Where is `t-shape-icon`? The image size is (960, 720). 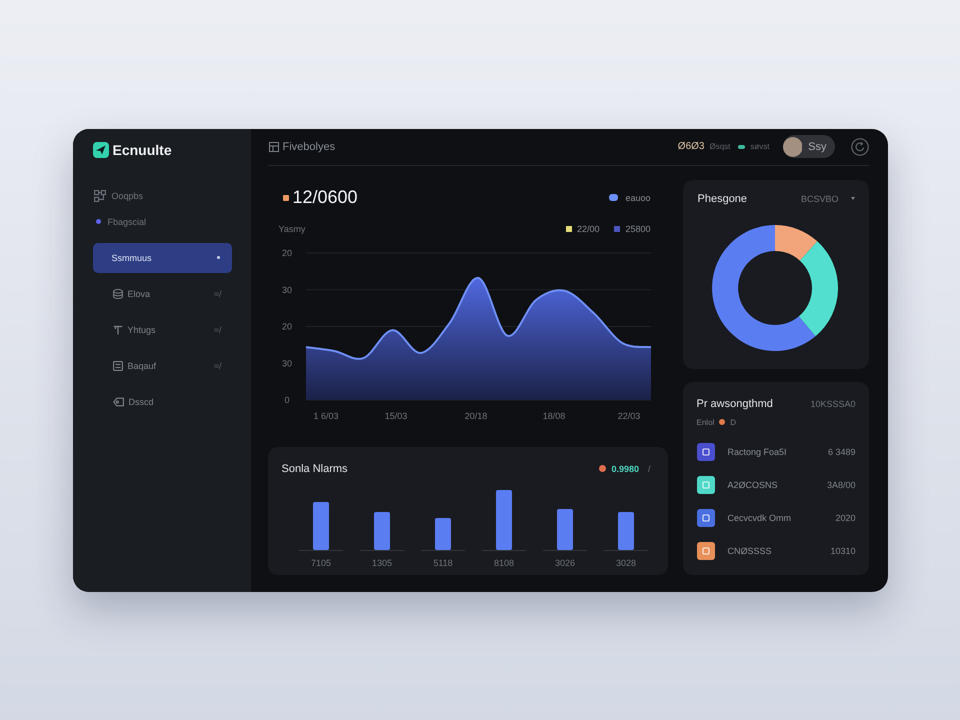 t-shape-icon is located at coordinates (117, 329).